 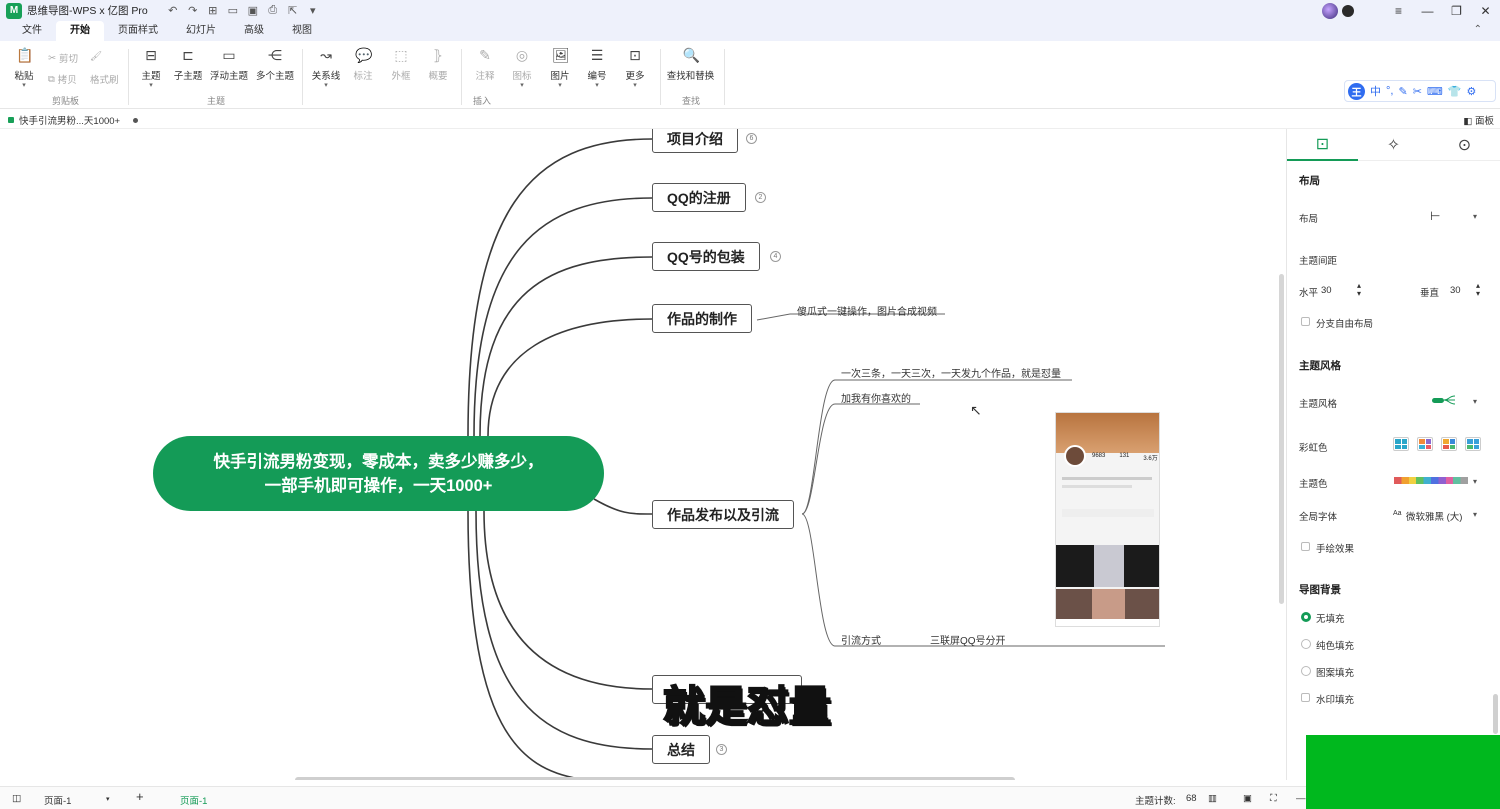 What do you see at coordinates (1301, 798) in the screenshot?
I see `zoom-out-icon: —` at bounding box center [1301, 798].